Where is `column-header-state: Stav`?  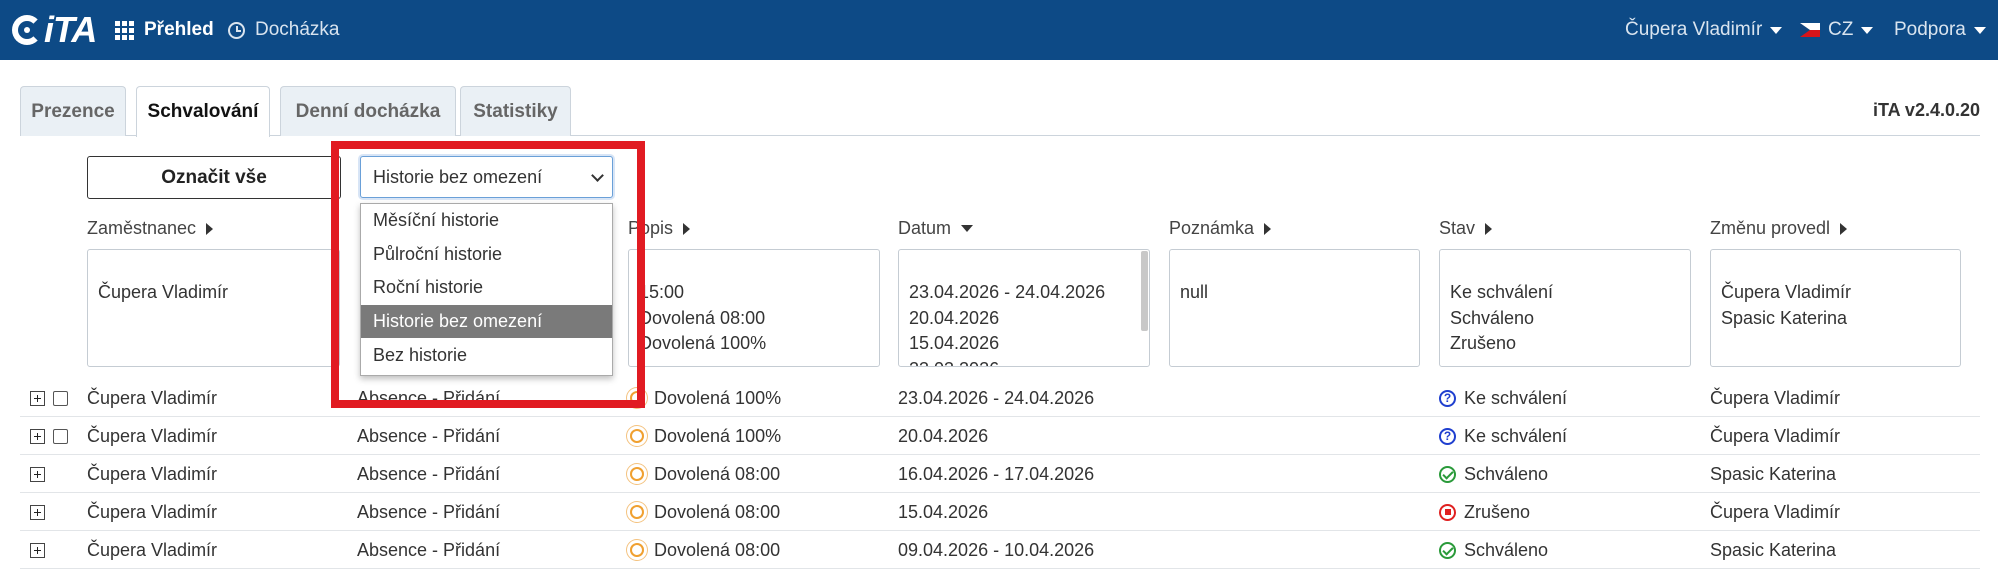
column-header-state: Stav is located at coordinates (1466, 228).